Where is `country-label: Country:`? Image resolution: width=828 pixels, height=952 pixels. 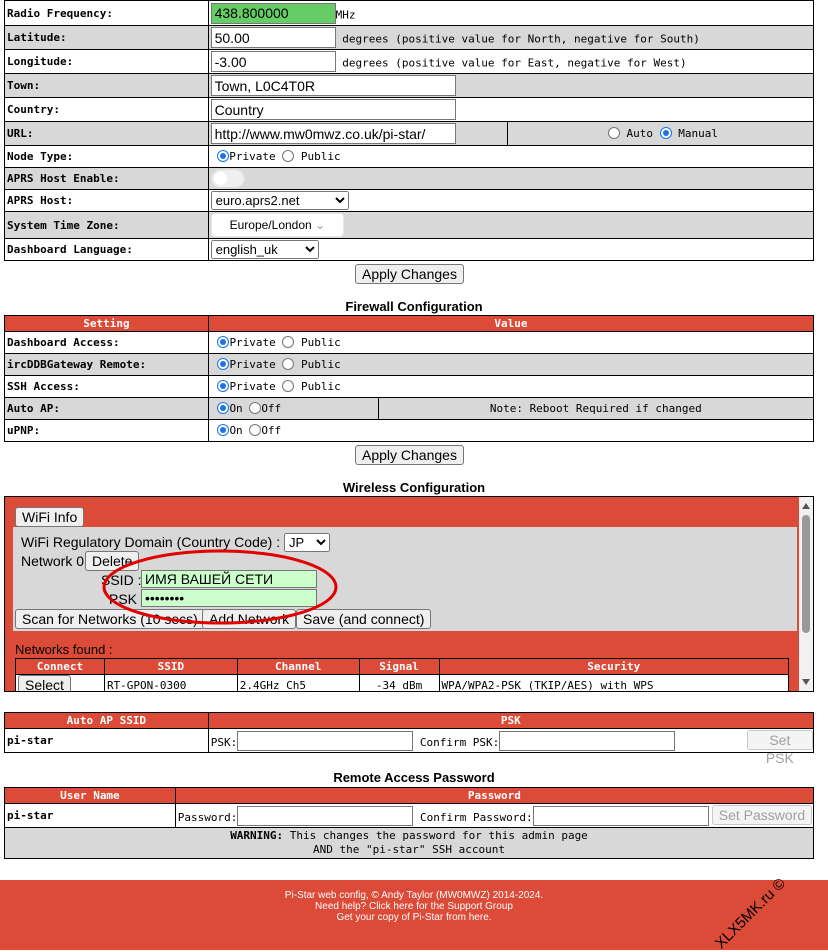 country-label: Country: is located at coordinates (106, 109).